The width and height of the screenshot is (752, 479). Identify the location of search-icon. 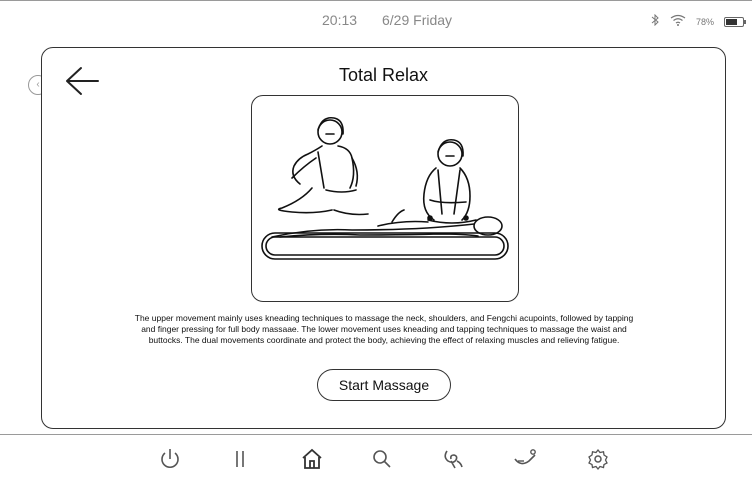
(382, 459).